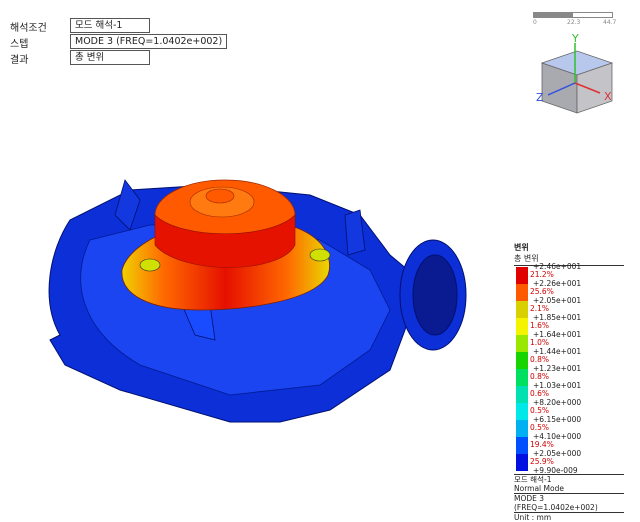 The width and height of the screenshot is (640, 522). I want to click on scale-bar: 0 22.3 44.7, so click(575, 20).